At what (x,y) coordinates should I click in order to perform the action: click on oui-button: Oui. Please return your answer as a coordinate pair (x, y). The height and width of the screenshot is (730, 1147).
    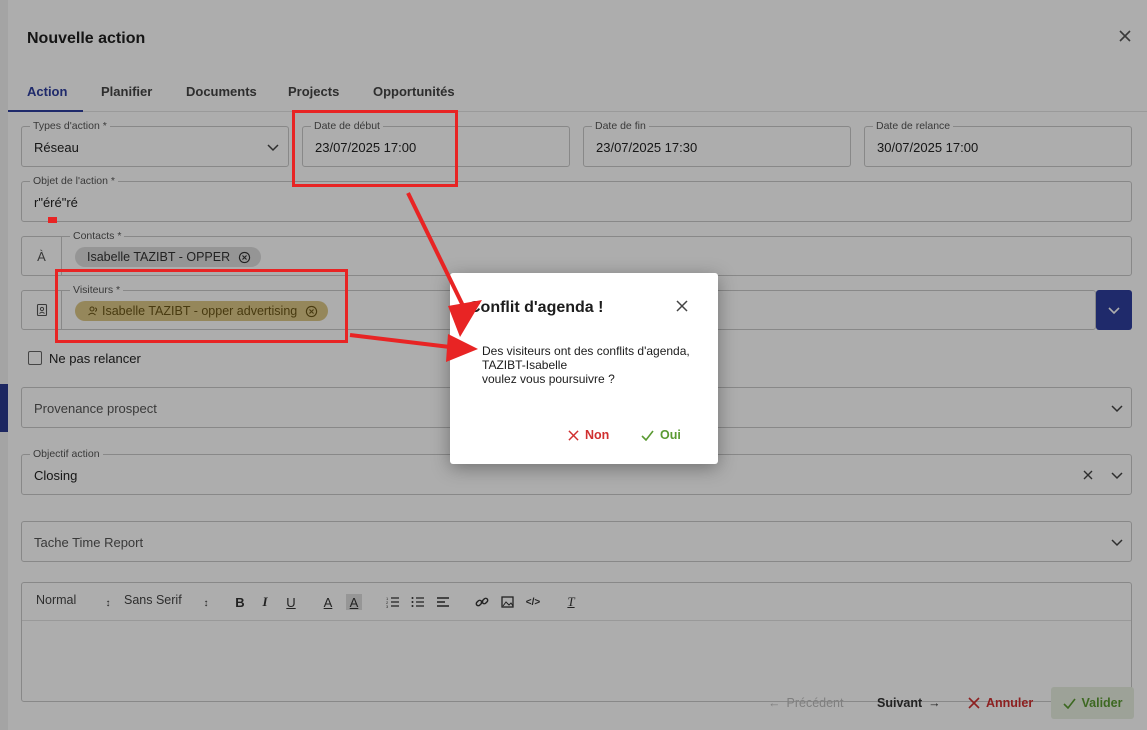
    Looking at the image, I should click on (661, 435).